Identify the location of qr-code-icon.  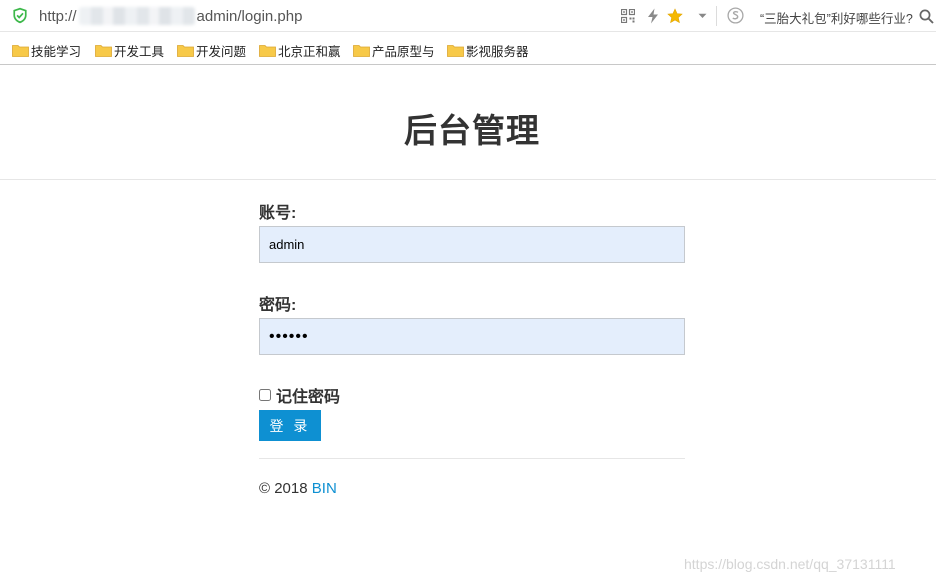
(628, 16).